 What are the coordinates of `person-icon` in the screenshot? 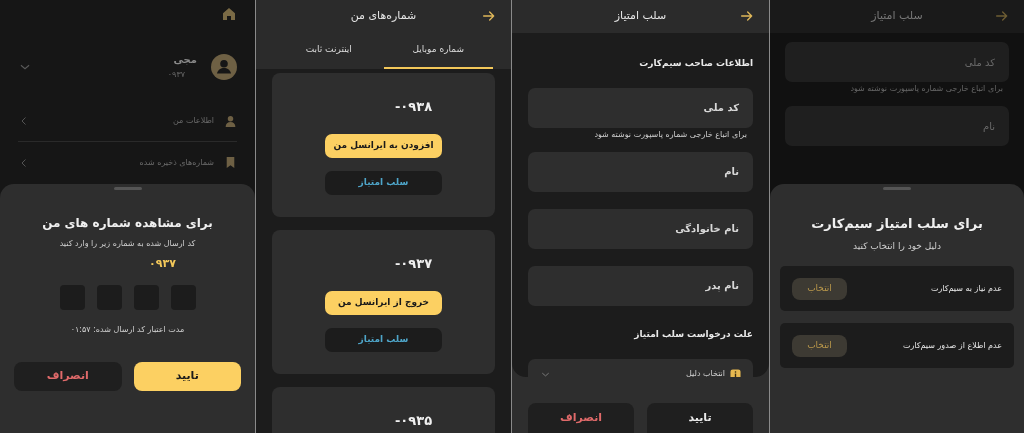 It's located at (230, 121).